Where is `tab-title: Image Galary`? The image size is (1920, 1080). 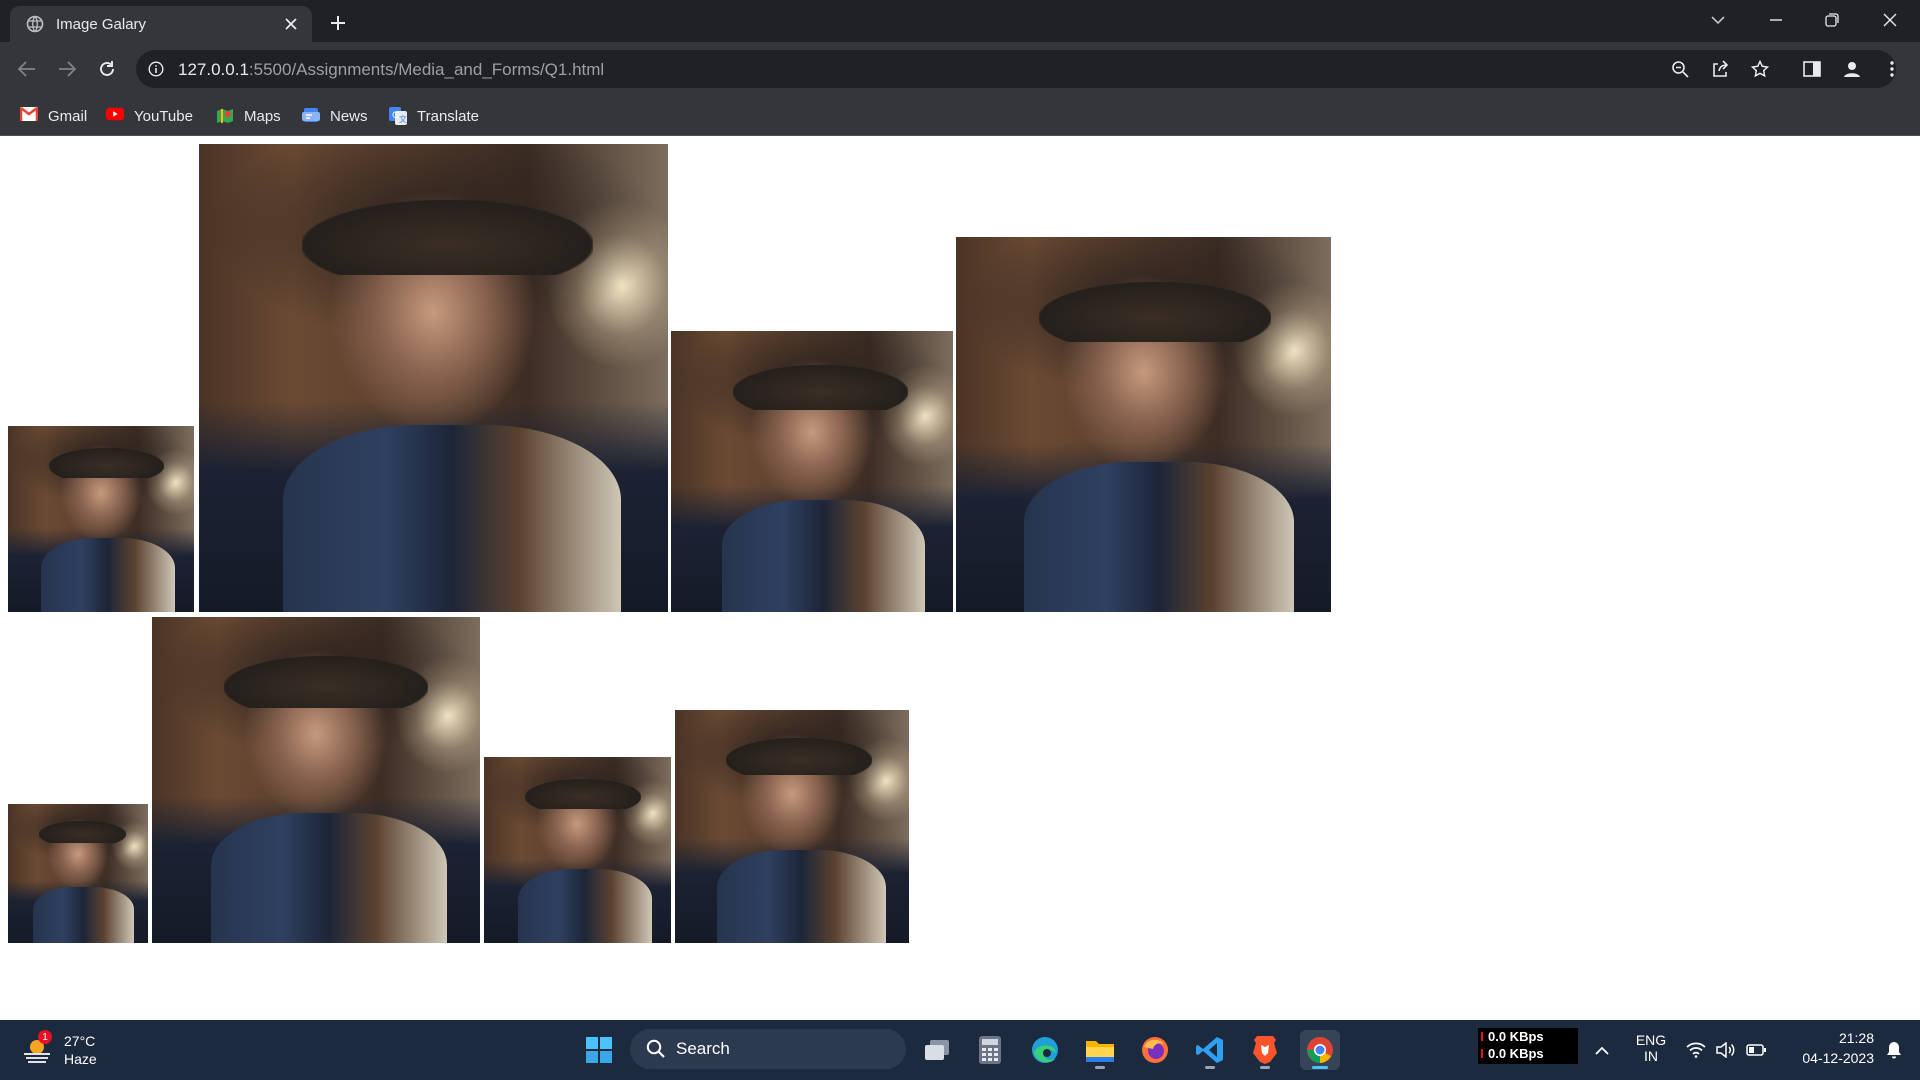
tab-title: Image Galary is located at coordinates (101, 24).